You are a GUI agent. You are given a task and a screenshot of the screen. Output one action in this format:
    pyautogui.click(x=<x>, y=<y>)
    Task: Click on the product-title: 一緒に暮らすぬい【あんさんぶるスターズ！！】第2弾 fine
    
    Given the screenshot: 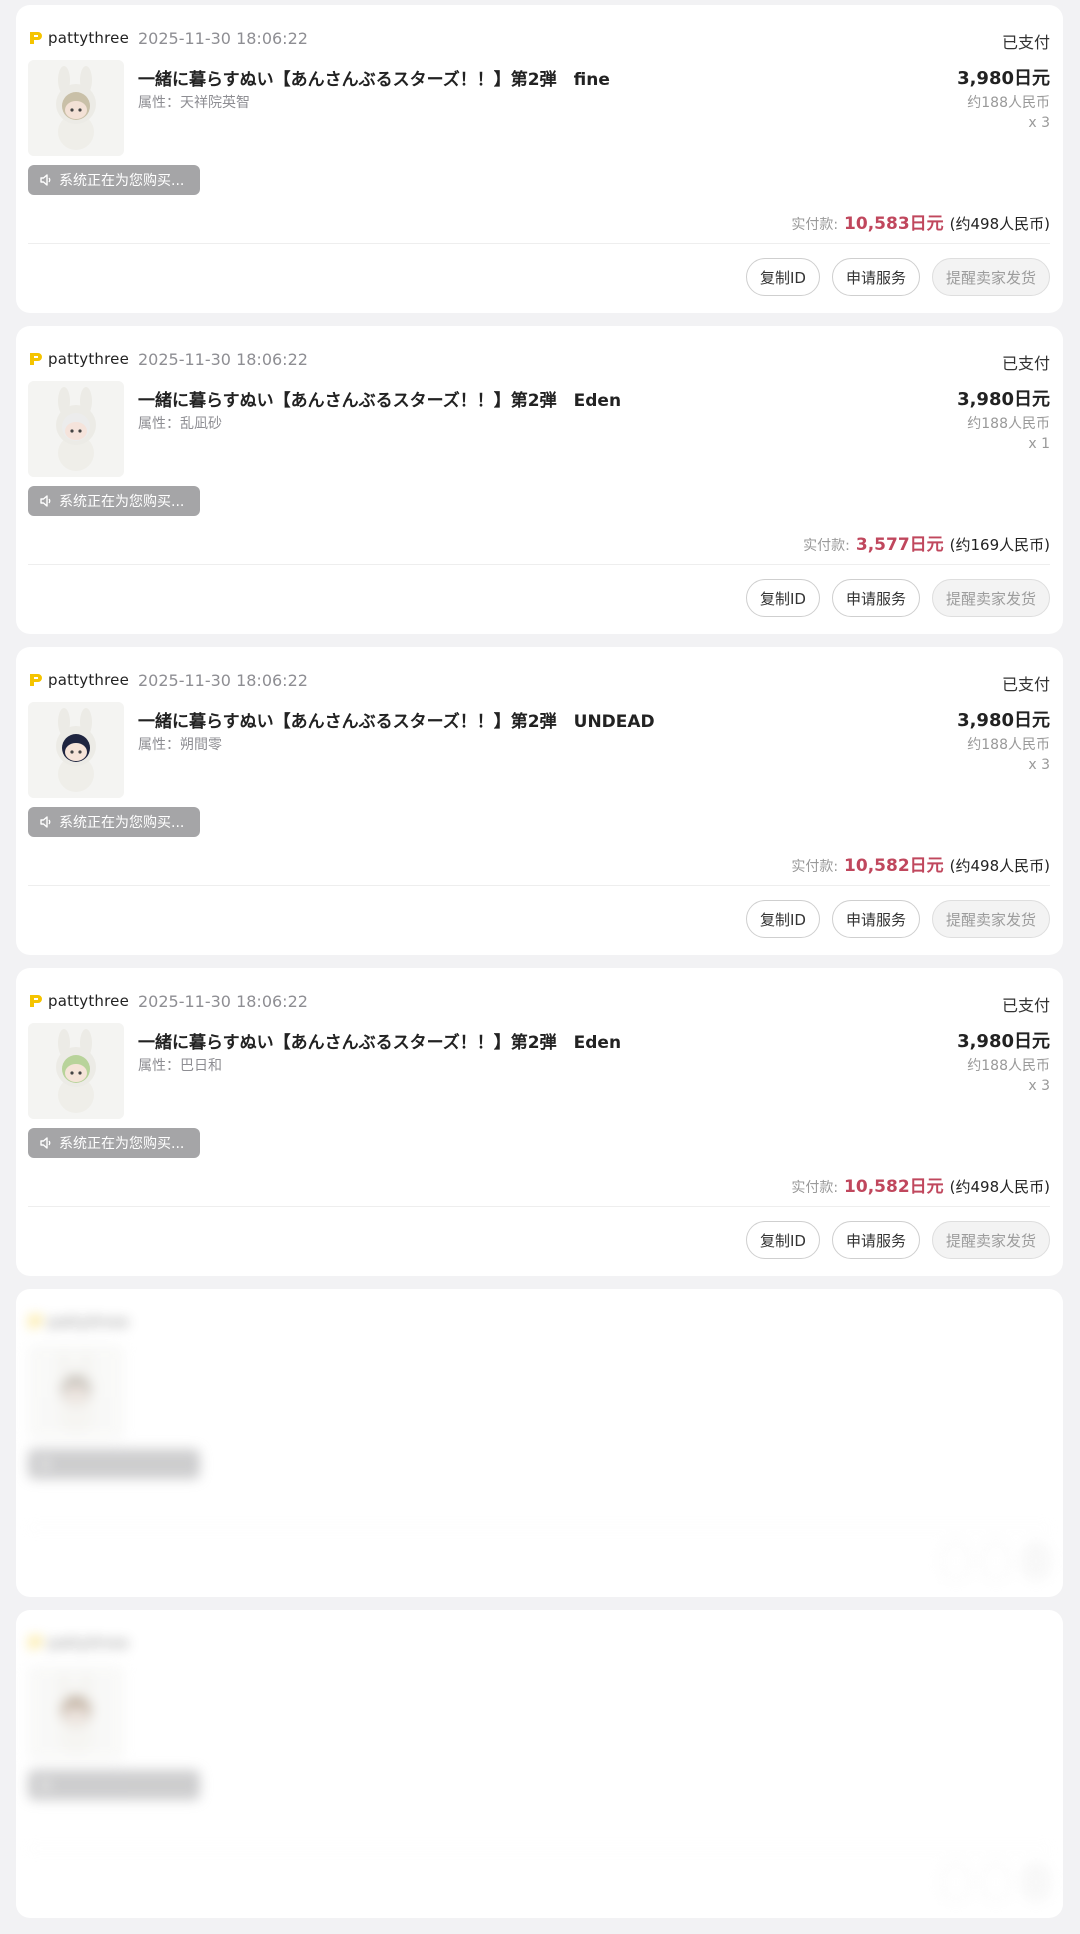 What is the action you would take?
    pyautogui.click(x=374, y=77)
    